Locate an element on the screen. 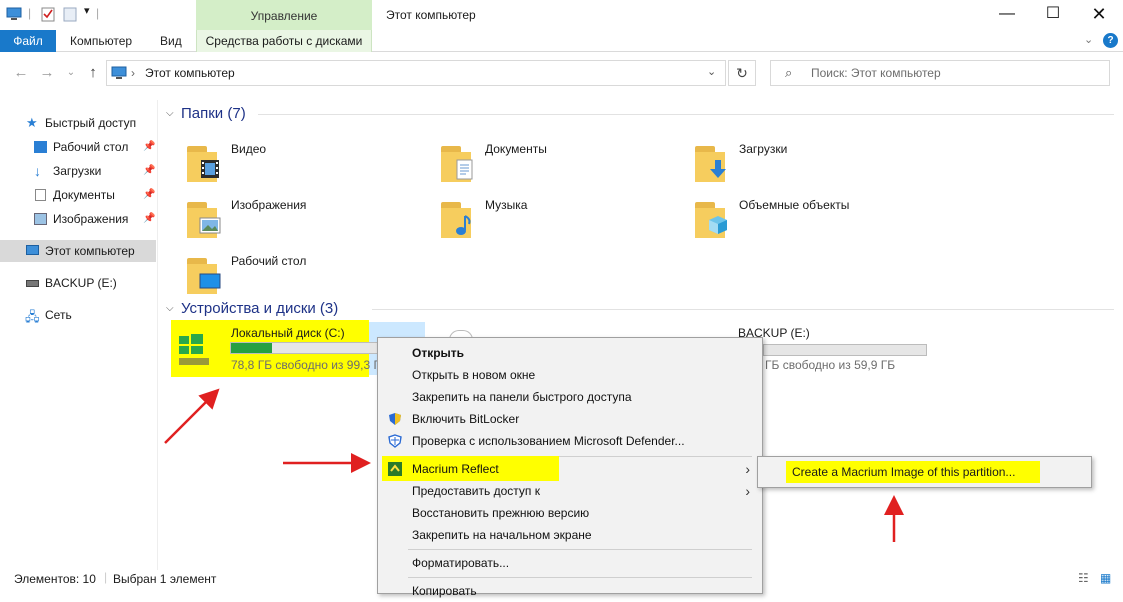 This screenshot has width=1123, height=602. menu-item-pin-start: Закрепить на начальном экране is located at coordinates (570, 535).